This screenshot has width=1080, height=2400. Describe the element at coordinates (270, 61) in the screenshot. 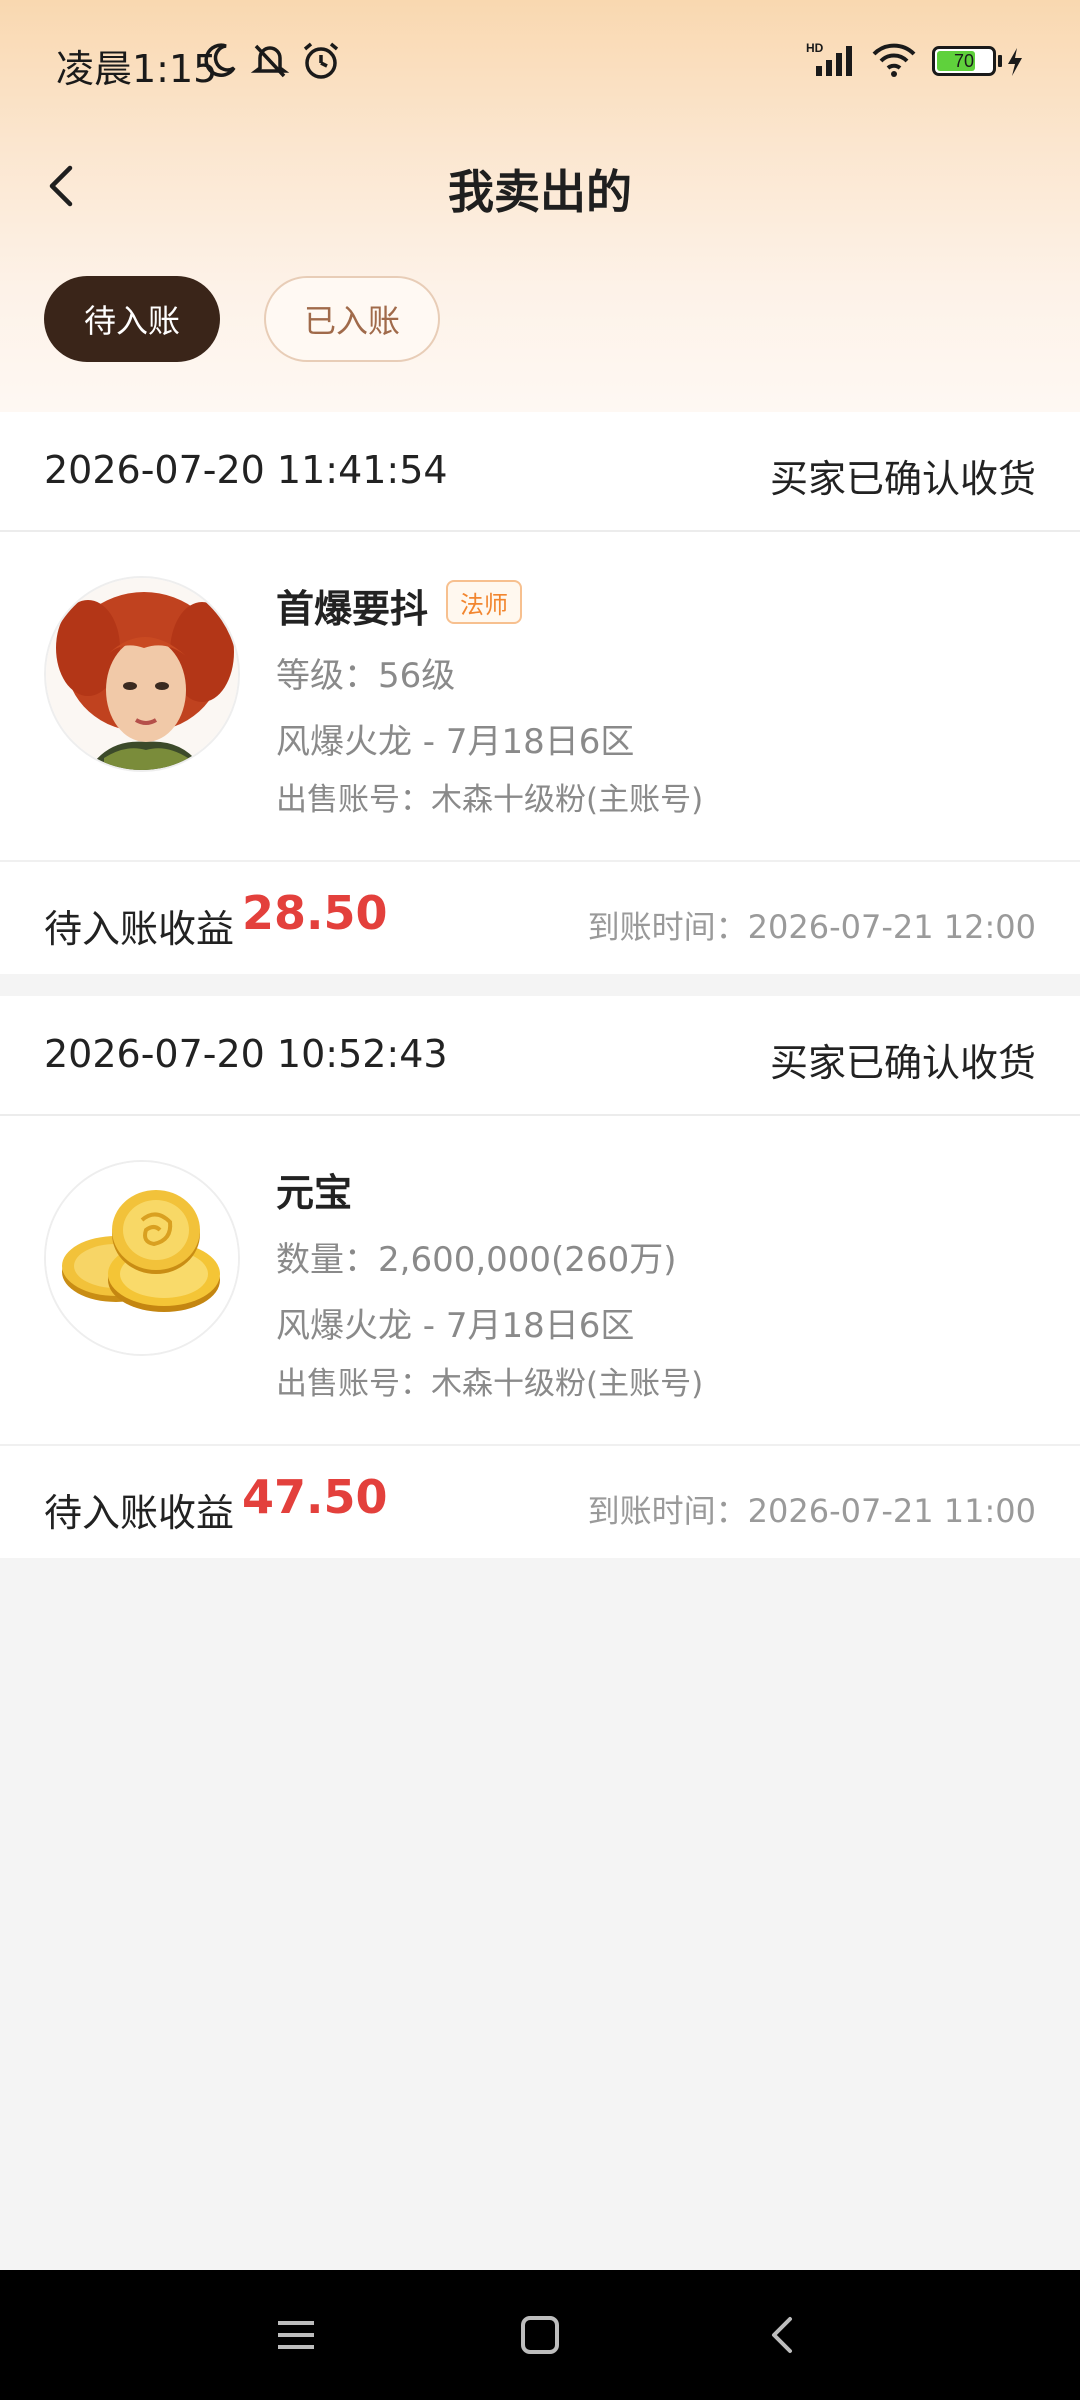

I see `bell-off-icon` at that location.